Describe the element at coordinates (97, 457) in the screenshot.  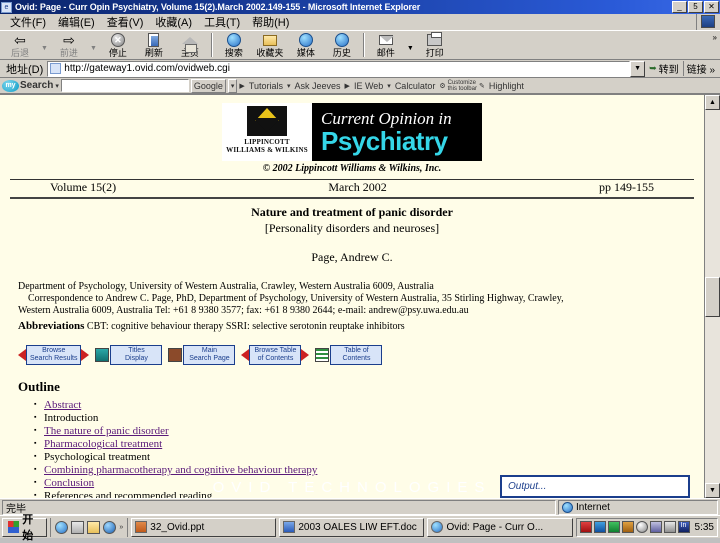
I see `outline-link-psychological-treatment: Psychological treatment` at that location.